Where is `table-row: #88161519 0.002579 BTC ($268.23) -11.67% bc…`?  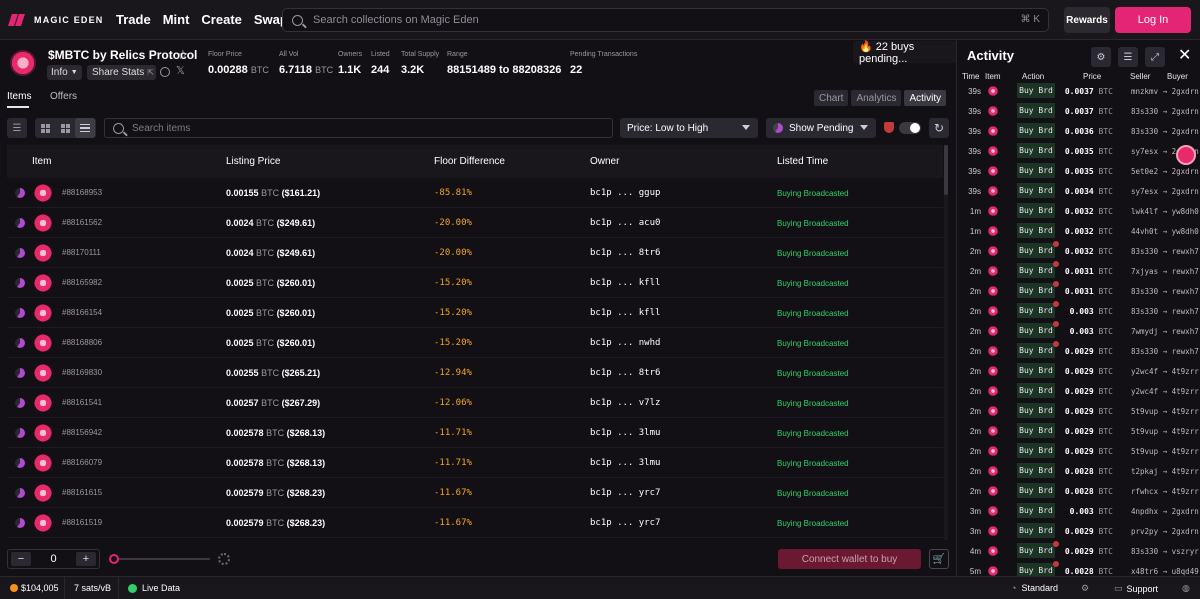
table-row: #88161519 0.002579 BTC ($268.23) -11.67% bc… is located at coordinates (475, 523).